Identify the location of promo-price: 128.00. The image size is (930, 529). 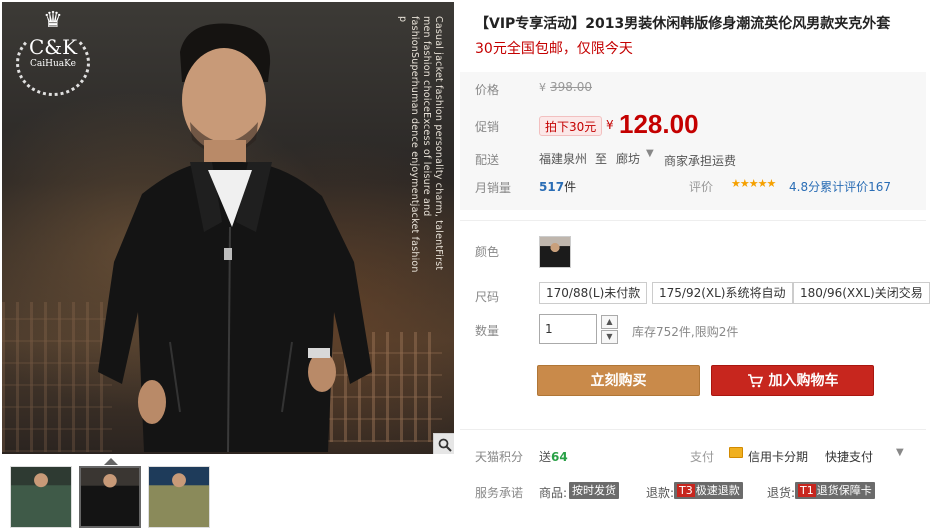
(659, 124).